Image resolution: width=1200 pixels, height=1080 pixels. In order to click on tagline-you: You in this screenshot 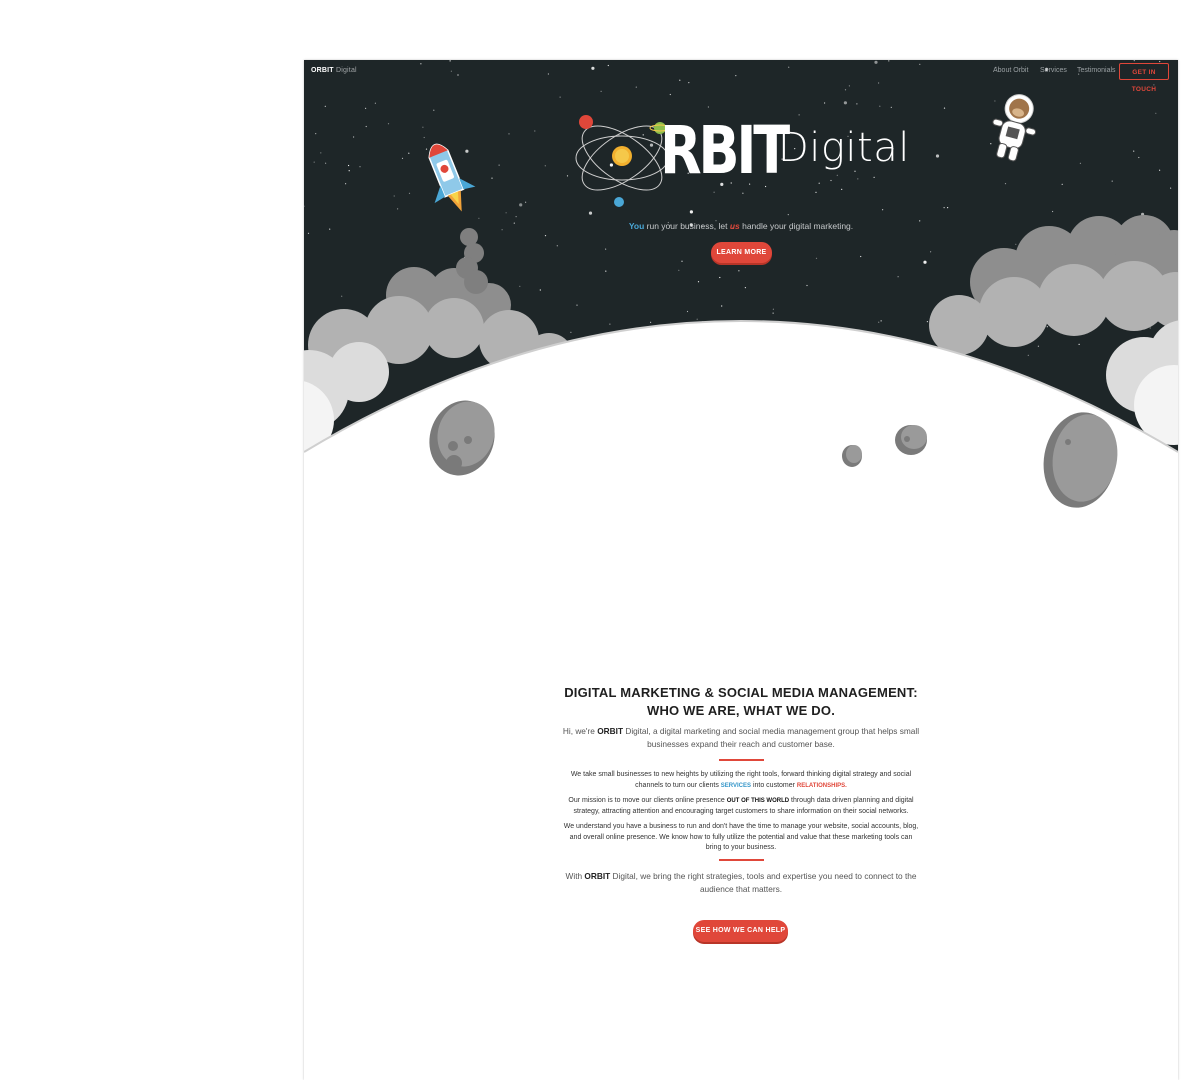, I will do `click(636, 226)`.